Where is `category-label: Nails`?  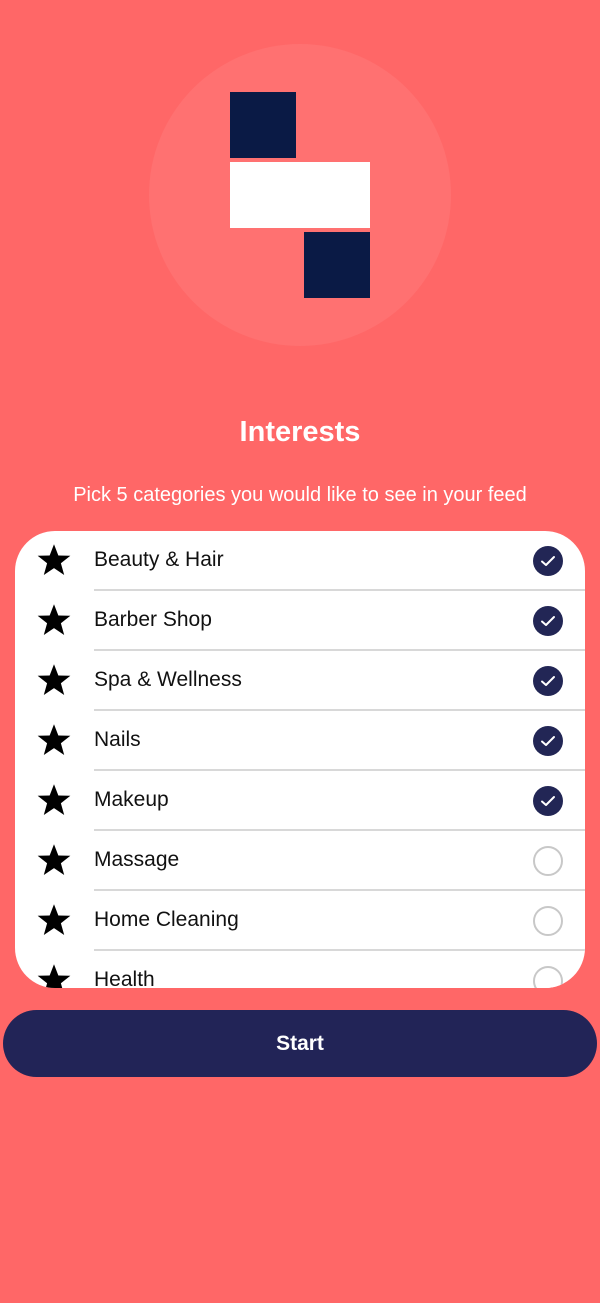
category-label: Nails is located at coordinates (117, 739).